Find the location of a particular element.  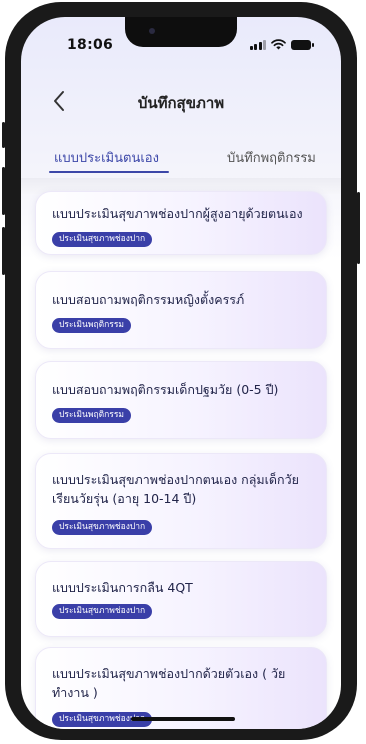

tab-self-assessment: แบบประเมินตนเอง is located at coordinates (106, 157).